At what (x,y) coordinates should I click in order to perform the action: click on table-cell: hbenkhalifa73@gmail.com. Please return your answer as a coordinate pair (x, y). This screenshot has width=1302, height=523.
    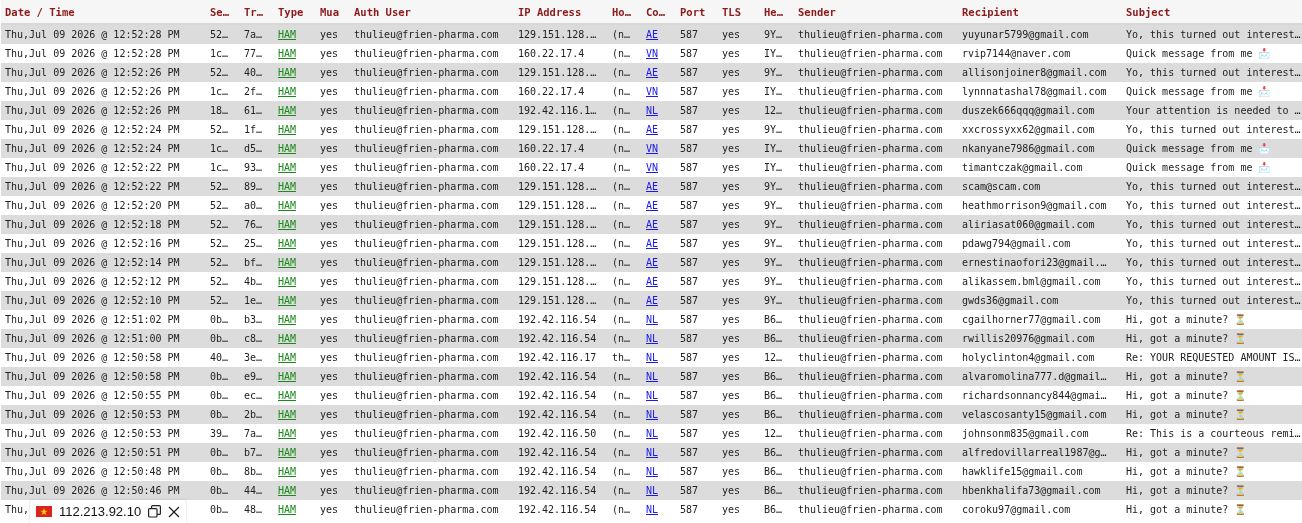
    Looking at the image, I should click on (1031, 490).